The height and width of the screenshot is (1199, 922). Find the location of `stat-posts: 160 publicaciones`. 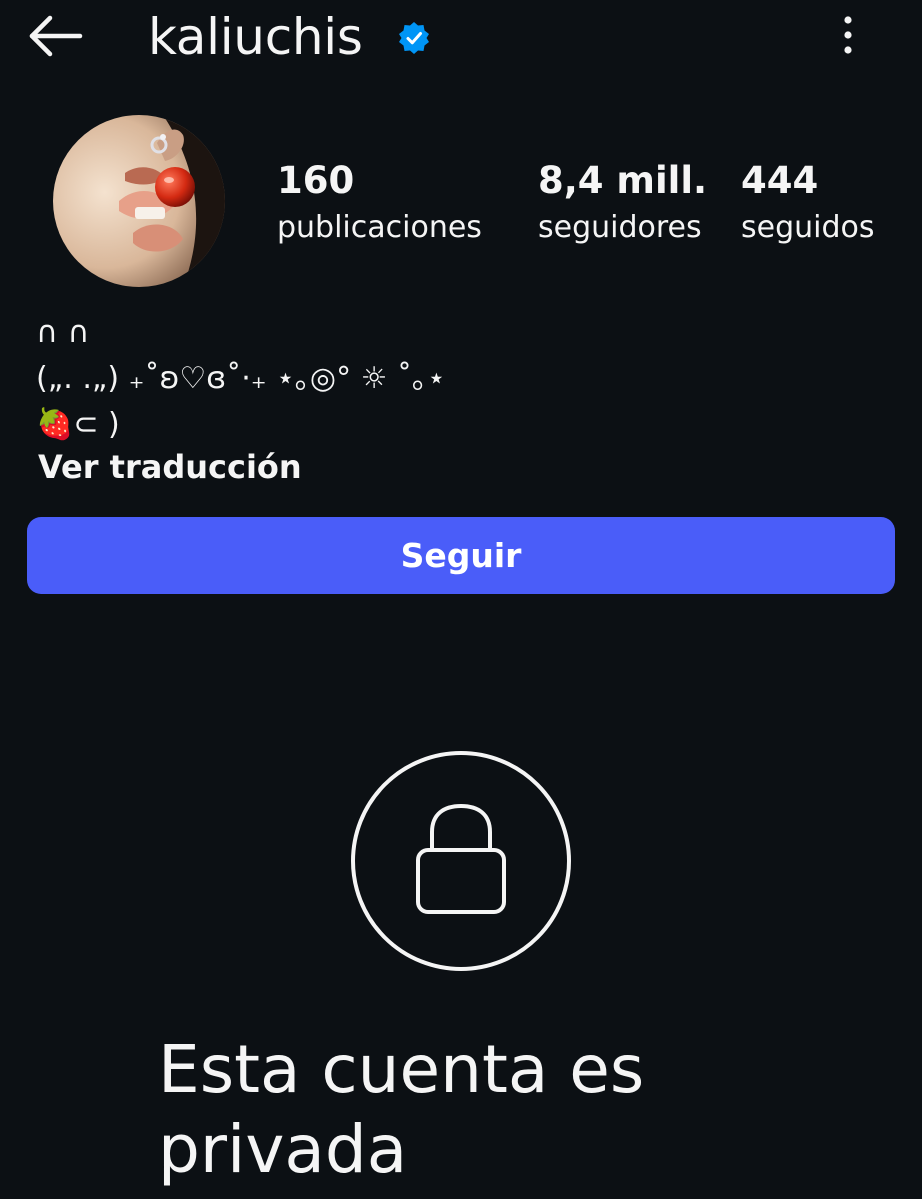

stat-posts: 160 publicaciones is located at coordinates (379, 203).